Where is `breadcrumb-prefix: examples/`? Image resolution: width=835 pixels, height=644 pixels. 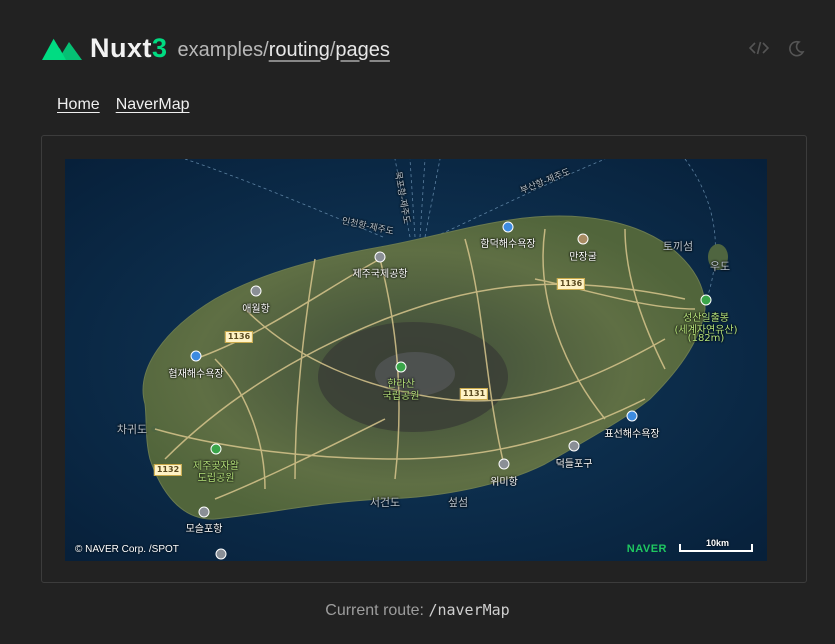 breadcrumb-prefix: examples/ is located at coordinates (223, 49).